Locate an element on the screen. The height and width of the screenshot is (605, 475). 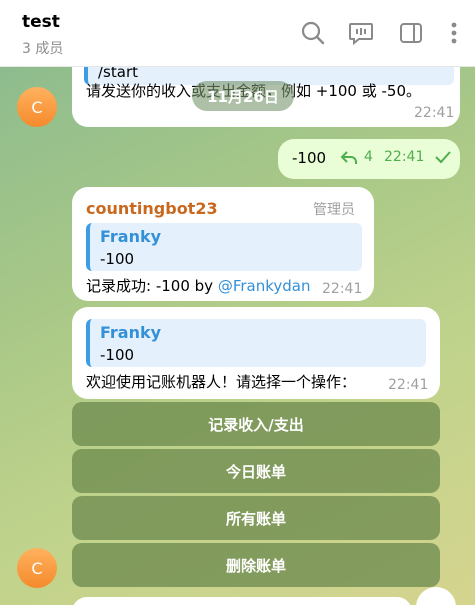
message-bubble: Franky -100 欢迎使用记账机器人！请选择一个操作： 22:41 is located at coordinates (256, 353).